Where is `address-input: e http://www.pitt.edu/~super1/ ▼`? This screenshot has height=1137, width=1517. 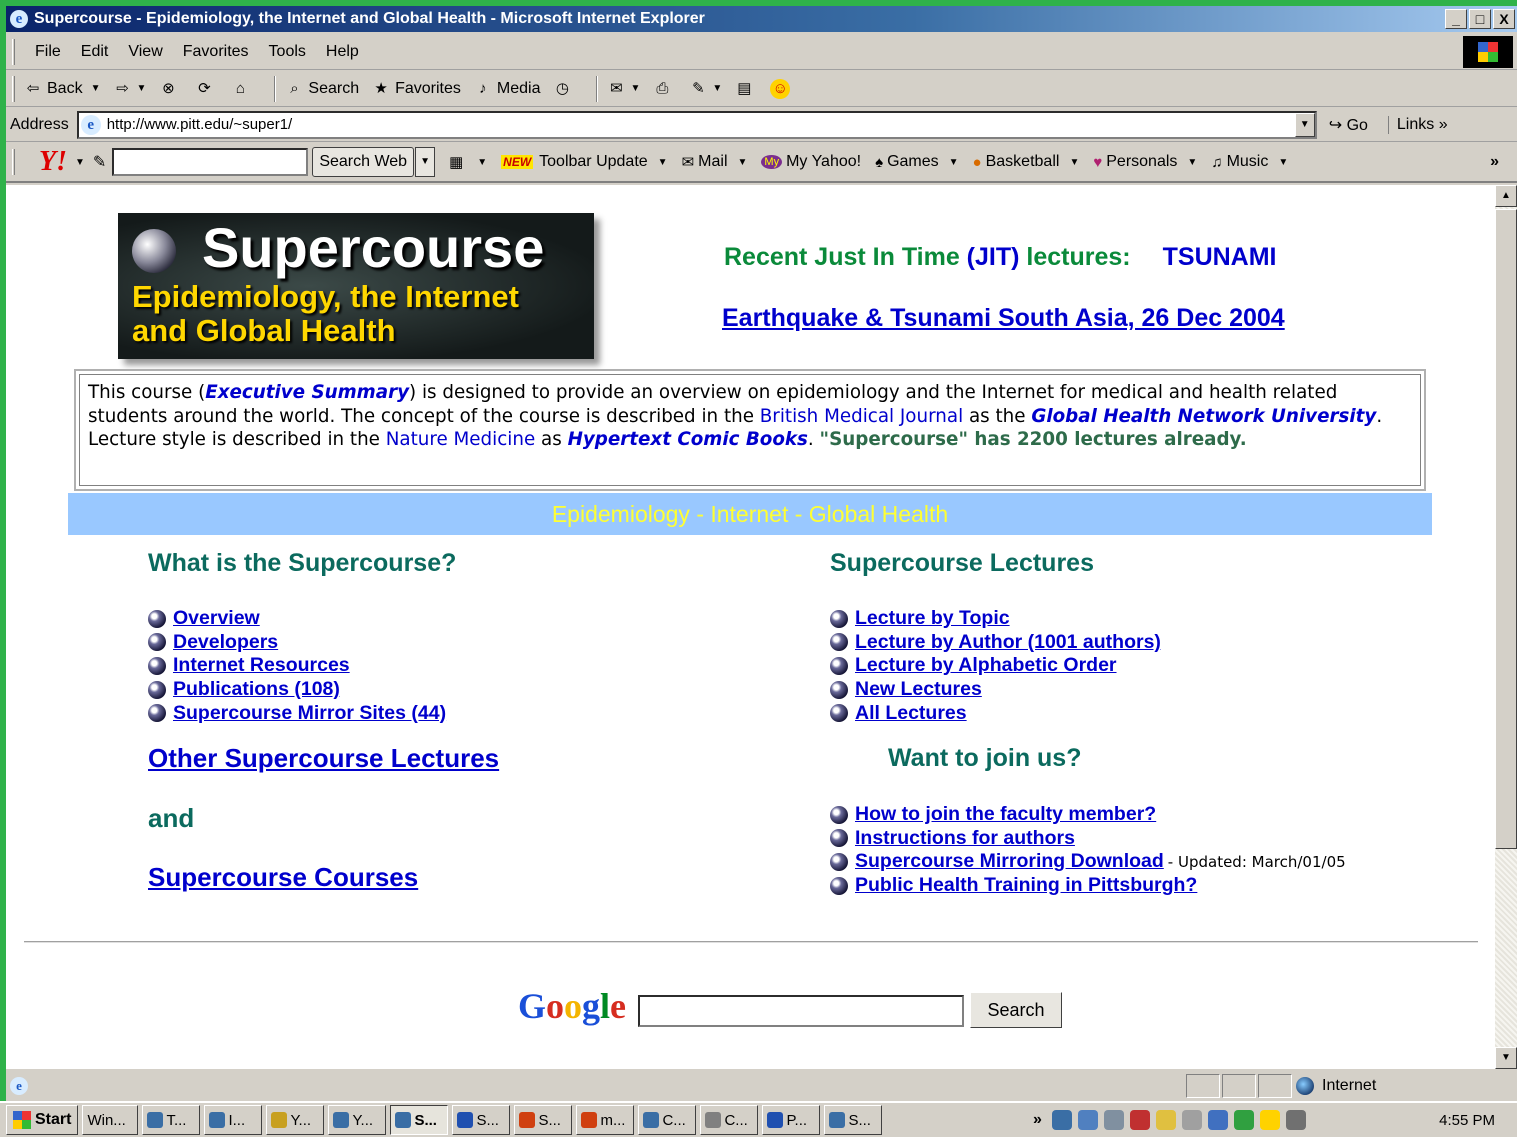
address-input: e http://www.pitt.edu/~super1/ ▼ is located at coordinates (696, 124).